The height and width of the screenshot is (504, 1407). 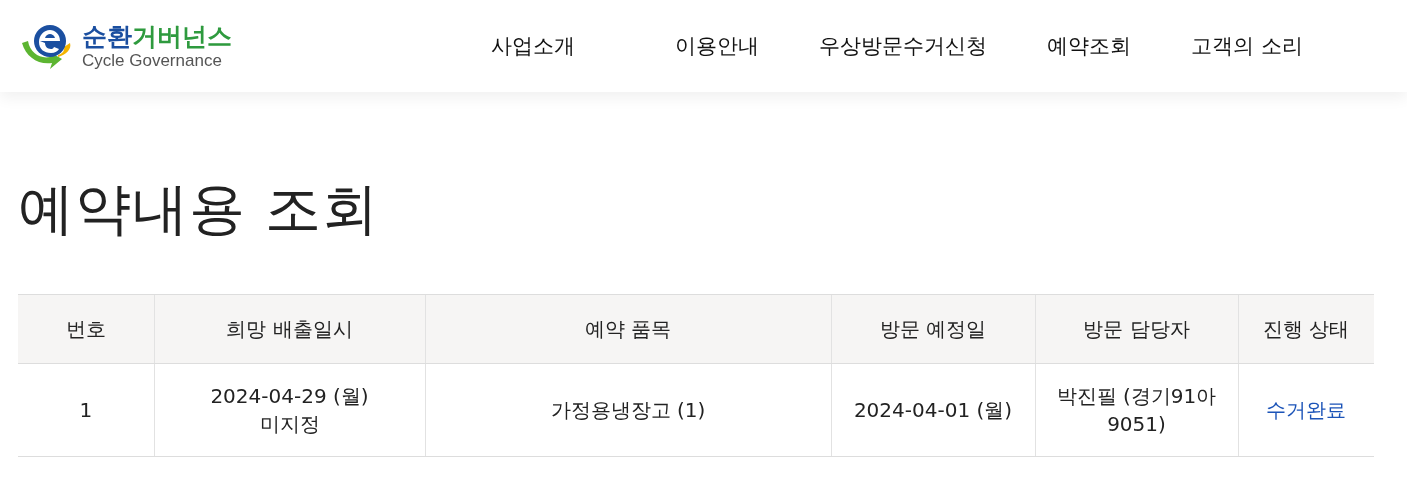 What do you see at coordinates (628, 329) in the screenshot?
I see `column-header: 예약 품목` at bounding box center [628, 329].